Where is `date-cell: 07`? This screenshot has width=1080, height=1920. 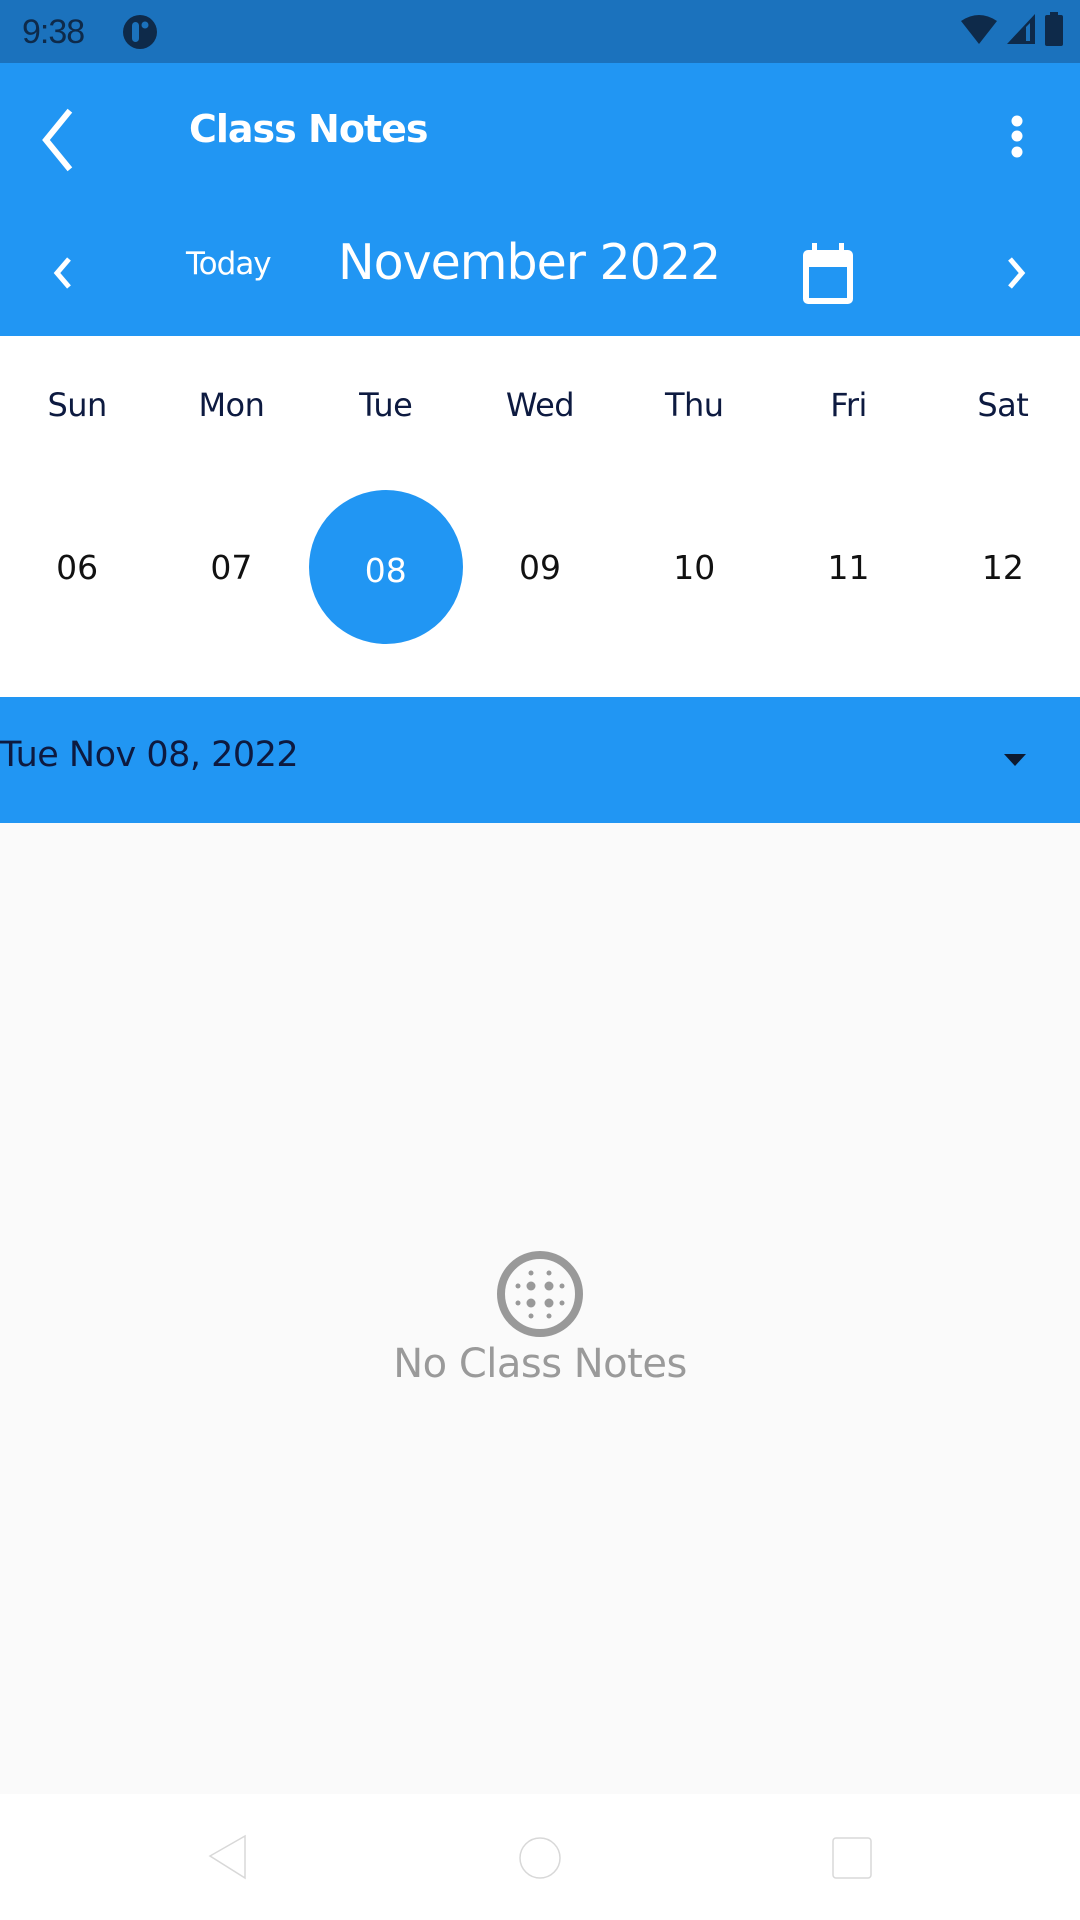
date-cell: 07 is located at coordinates (231, 567).